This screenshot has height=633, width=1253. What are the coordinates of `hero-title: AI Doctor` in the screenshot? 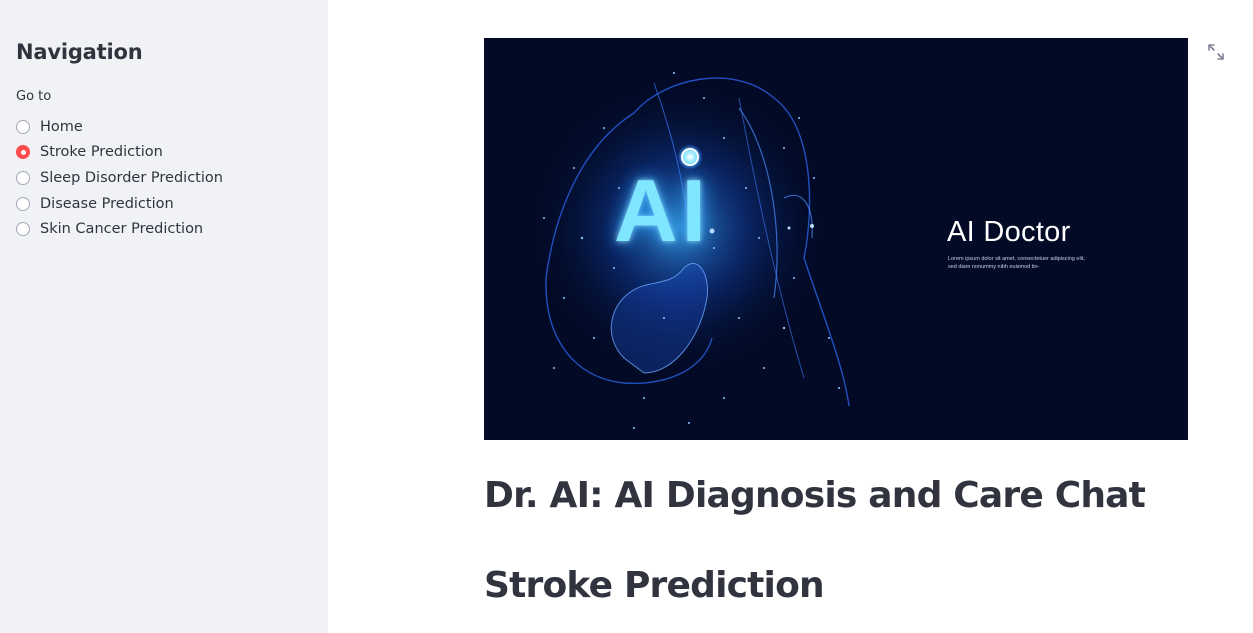 It's located at (1009, 232).